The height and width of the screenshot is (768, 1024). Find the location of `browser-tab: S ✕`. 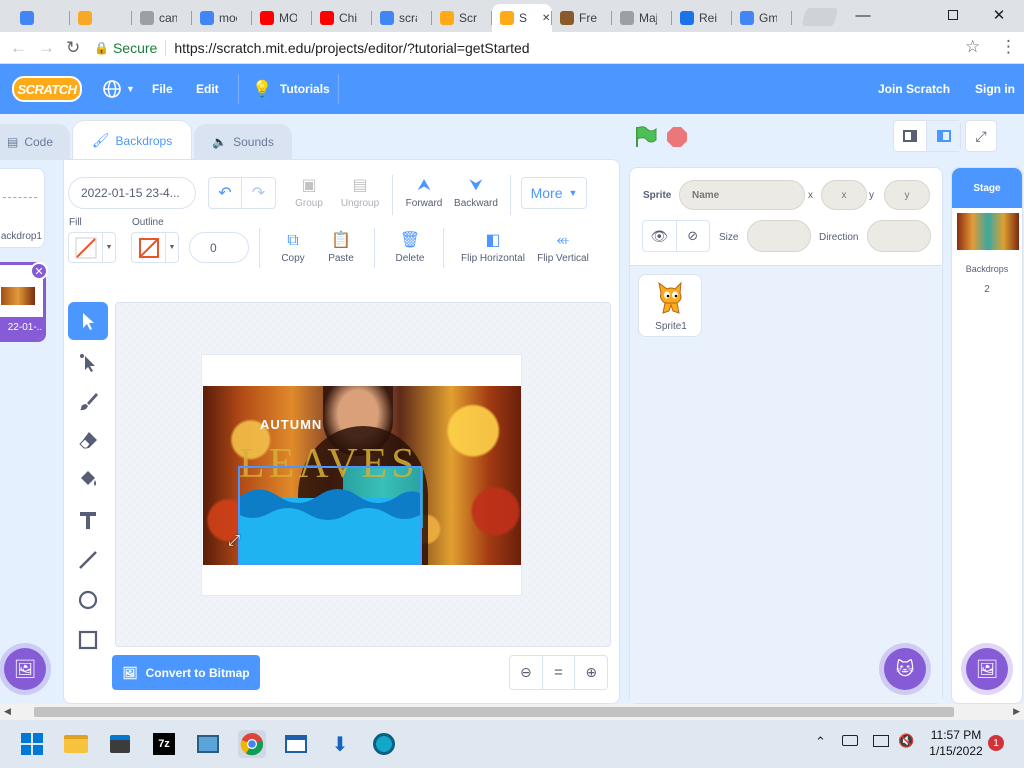

browser-tab: S ✕ is located at coordinates (522, 18).